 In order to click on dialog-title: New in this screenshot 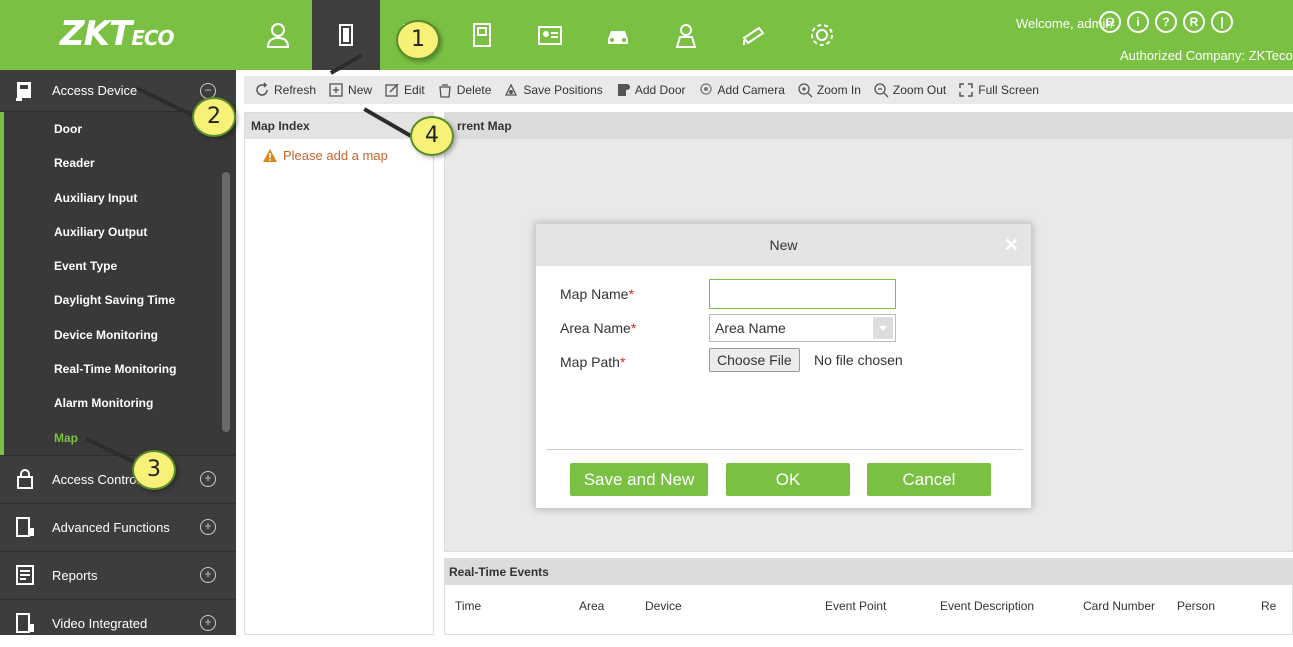, I will do `click(783, 245)`.